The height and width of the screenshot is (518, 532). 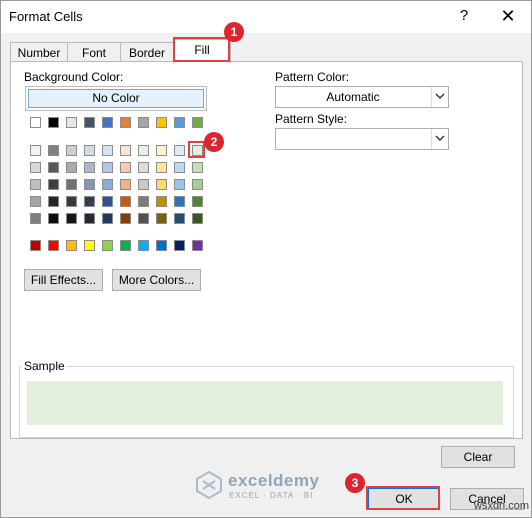 What do you see at coordinates (478, 457) in the screenshot?
I see `clear-button: Clear` at bounding box center [478, 457].